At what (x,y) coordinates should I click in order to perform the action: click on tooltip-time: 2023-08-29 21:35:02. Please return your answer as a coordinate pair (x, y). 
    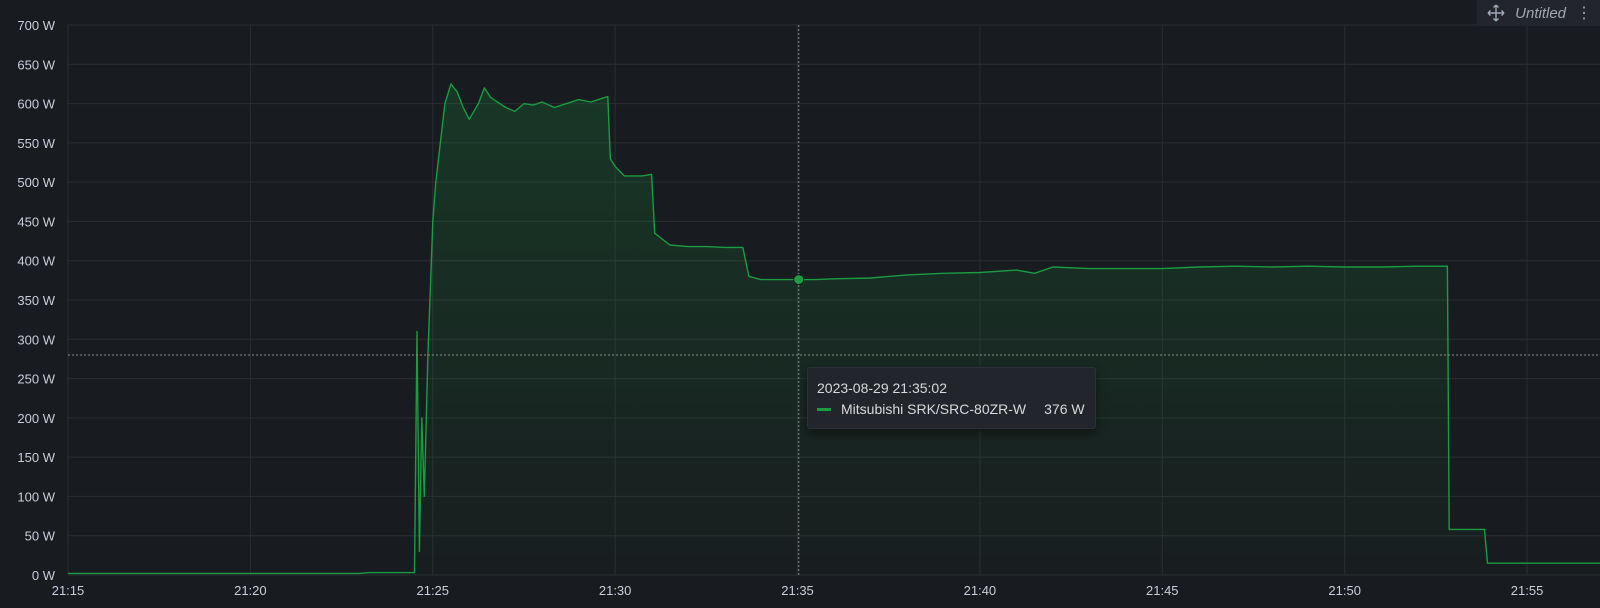
    Looking at the image, I should click on (882, 388).